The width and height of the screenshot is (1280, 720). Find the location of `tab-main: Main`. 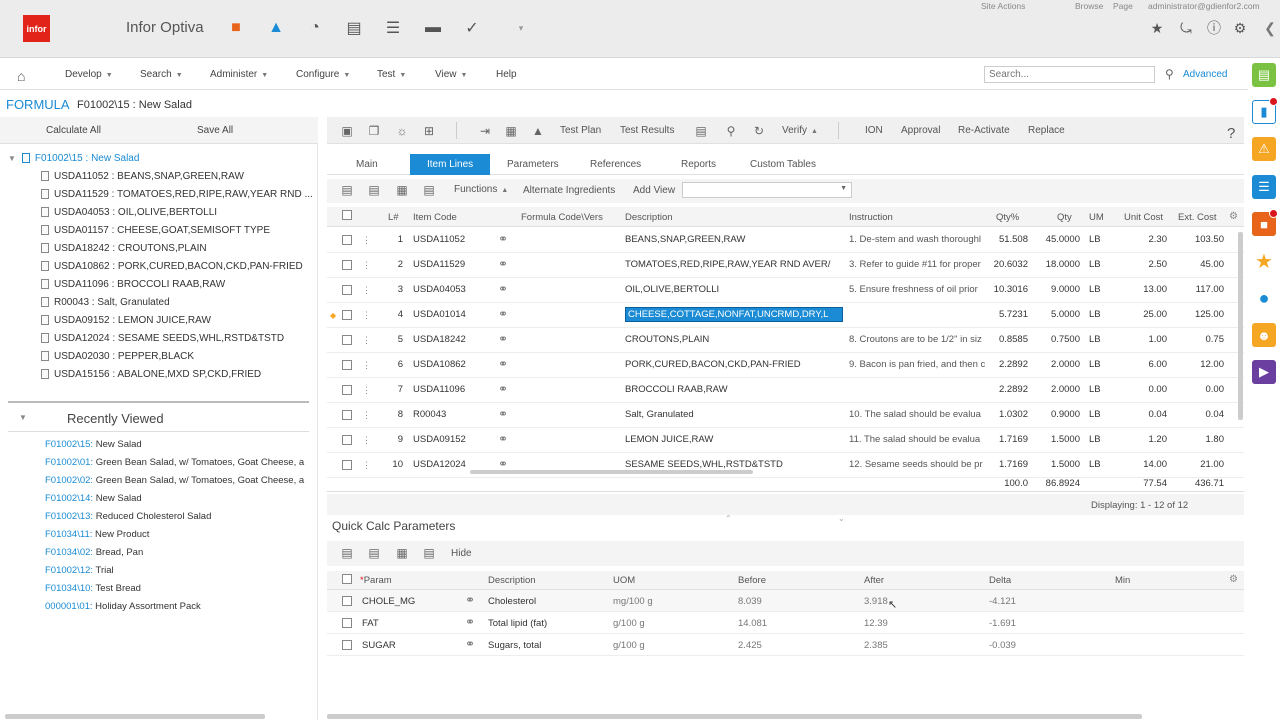

tab-main: Main is located at coordinates (367, 164).